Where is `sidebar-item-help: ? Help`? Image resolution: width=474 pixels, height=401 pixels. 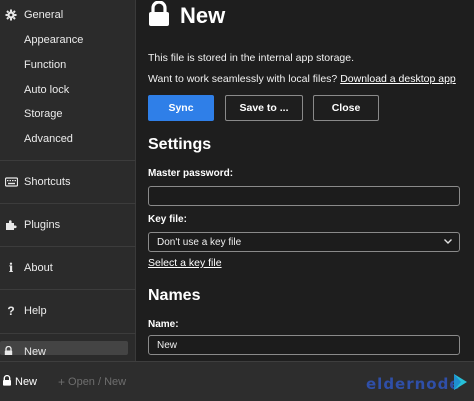
sidebar-item-help: ? Help is located at coordinates (68, 311).